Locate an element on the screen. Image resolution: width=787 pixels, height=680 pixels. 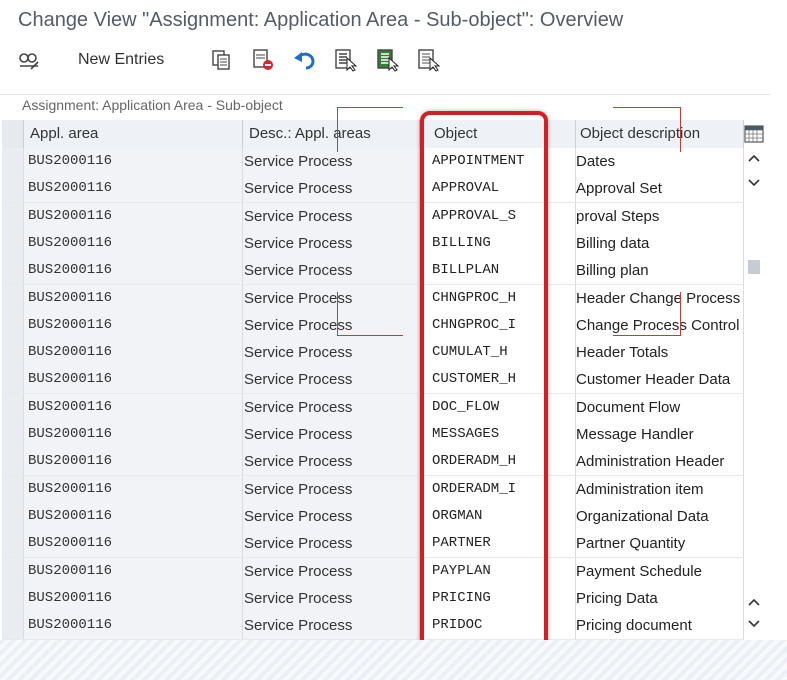
cell-object-description: Document Flow is located at coordinates (660, 407).